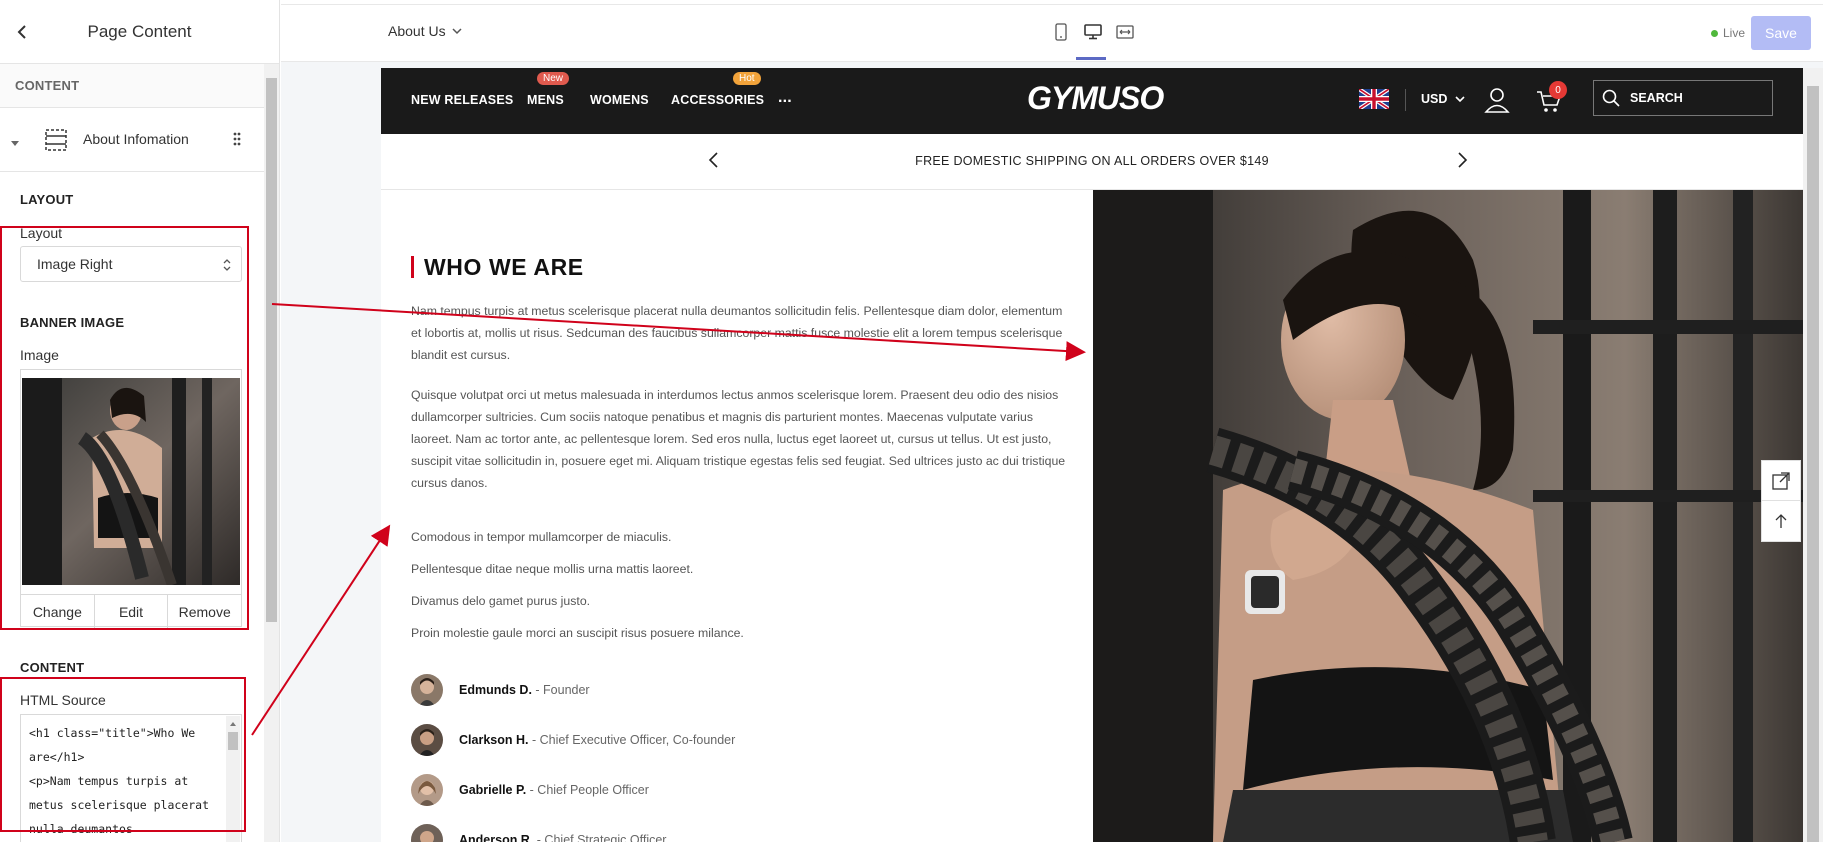  I want to click on nav-new-releases: NEW RELEASES, so click(462, 100).